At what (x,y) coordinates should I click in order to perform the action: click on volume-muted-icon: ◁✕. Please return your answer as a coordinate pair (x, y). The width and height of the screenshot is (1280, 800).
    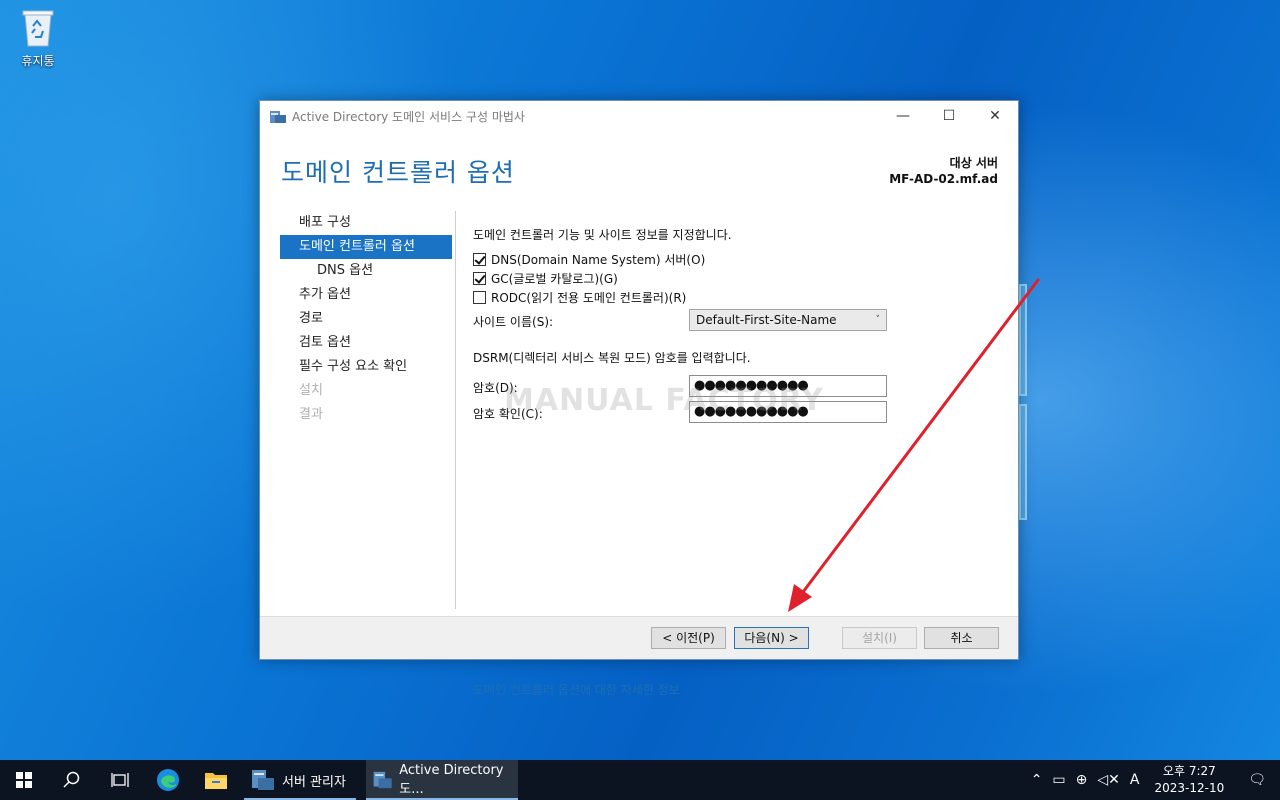
    Looking at the image, I should click on (1108, 780).